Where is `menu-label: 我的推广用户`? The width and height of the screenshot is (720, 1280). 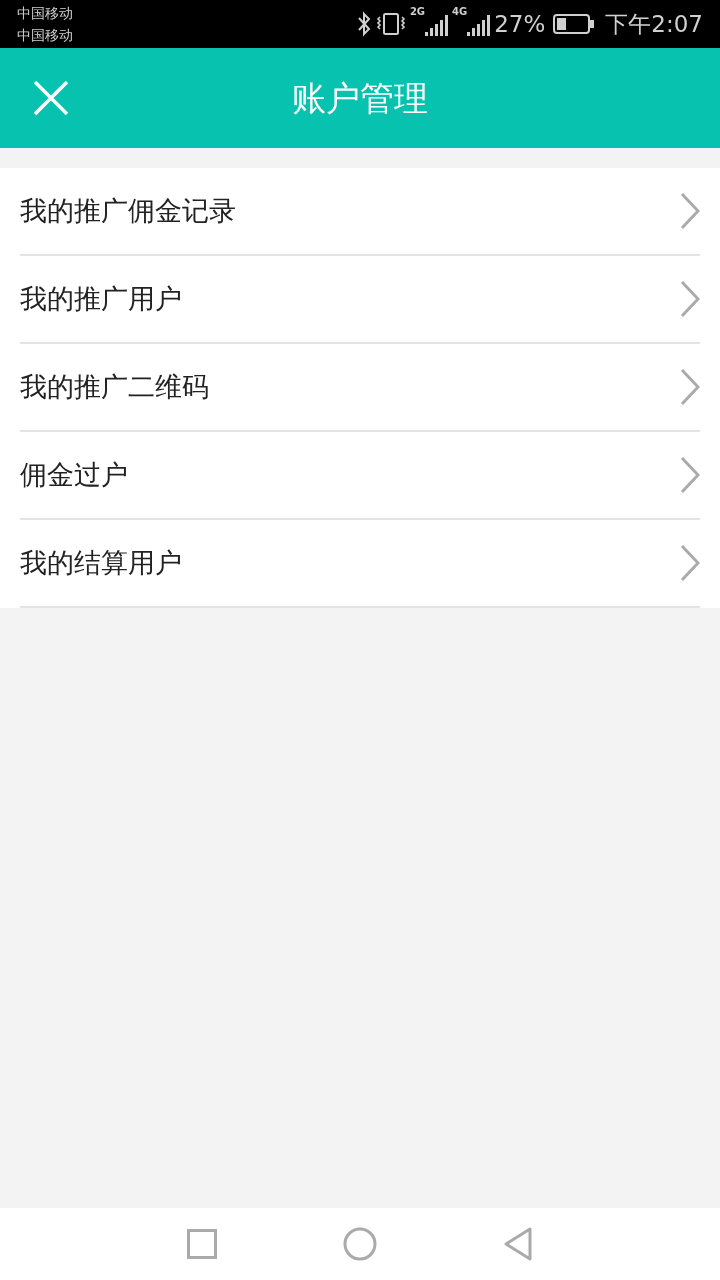
menu-label: 我的推广用户 is located at coordinates (101, 298).